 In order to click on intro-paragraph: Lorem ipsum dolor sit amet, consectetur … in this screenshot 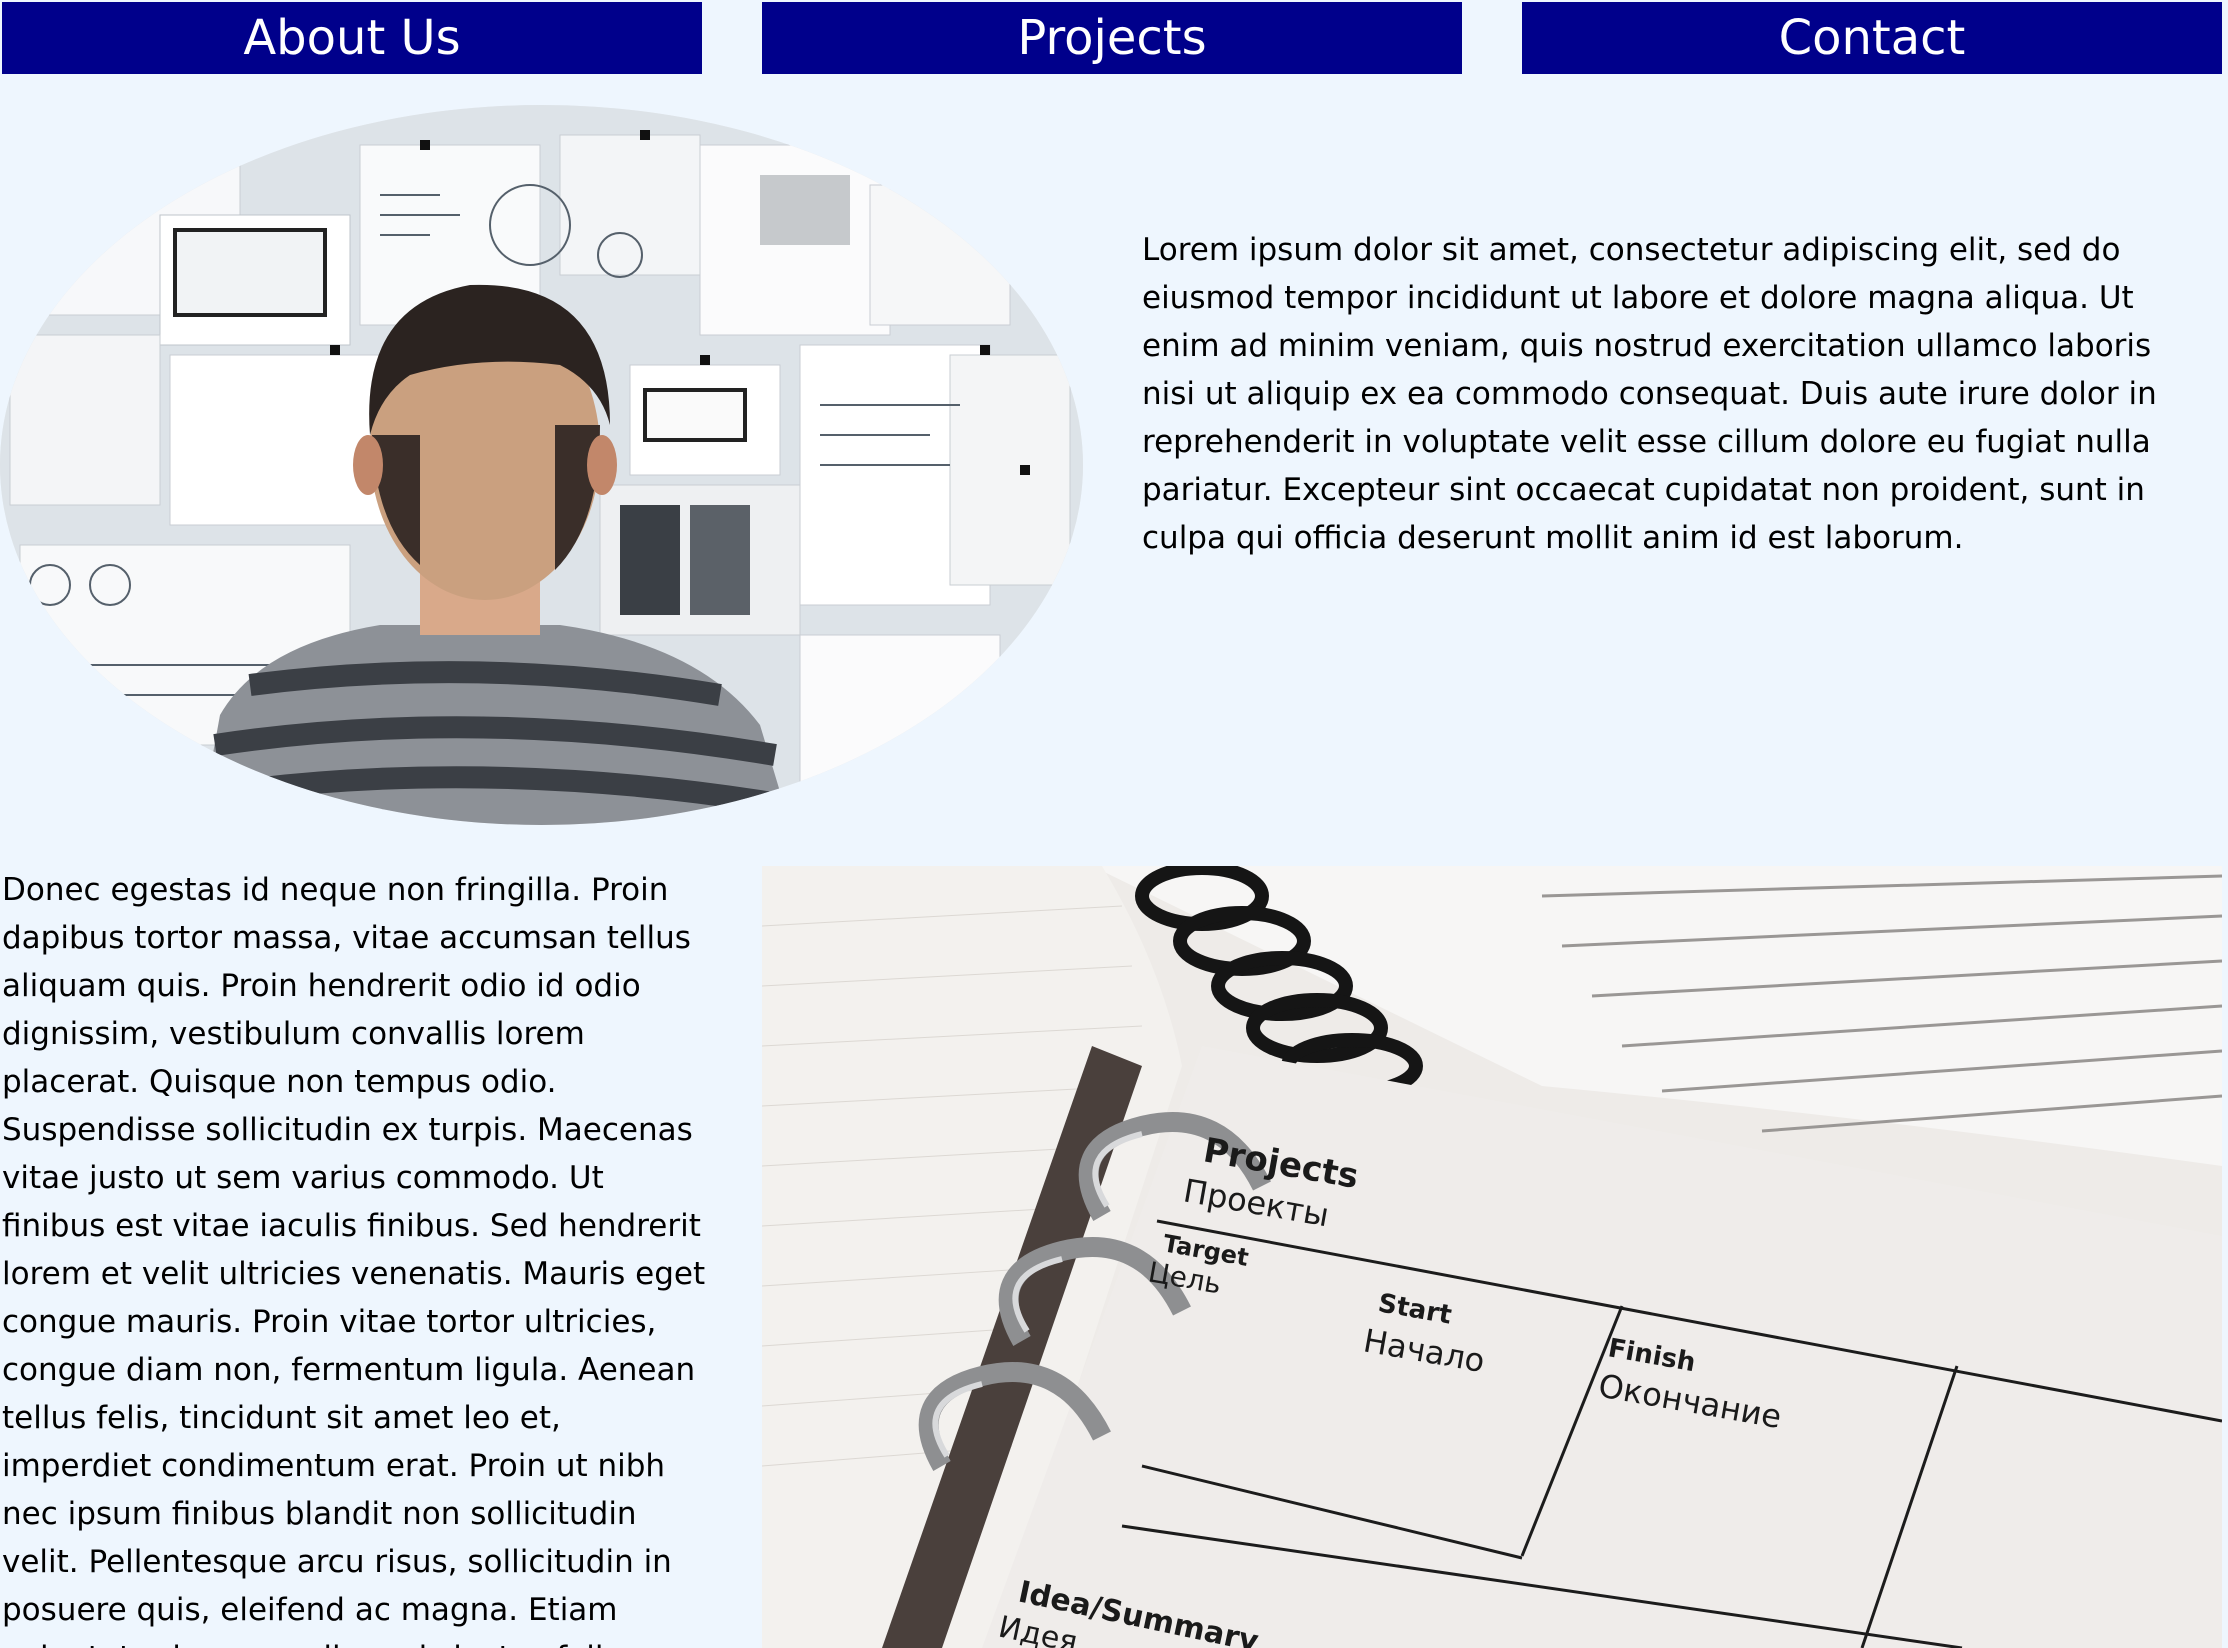, I will do `click(1649, 394)`.